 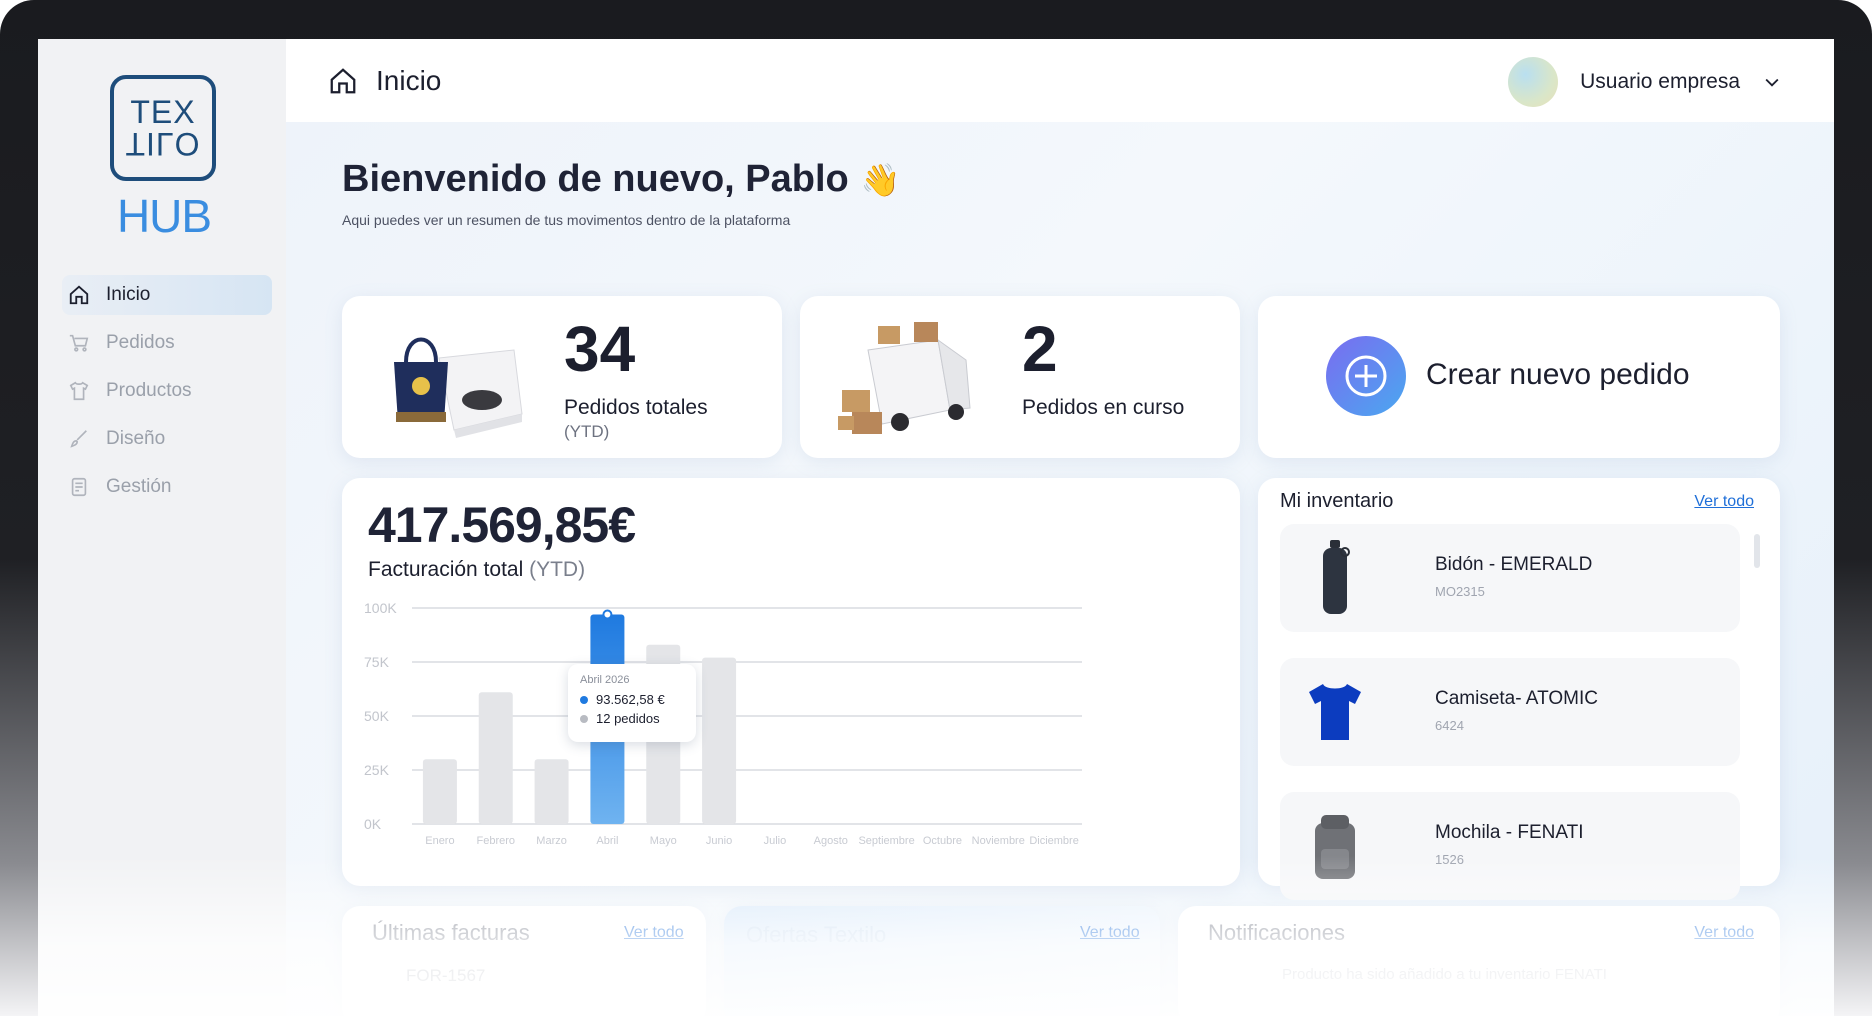 I want to click on invoices-card: Últimas facturas Ver todo FOR-1567, so click(x=524, y=961).